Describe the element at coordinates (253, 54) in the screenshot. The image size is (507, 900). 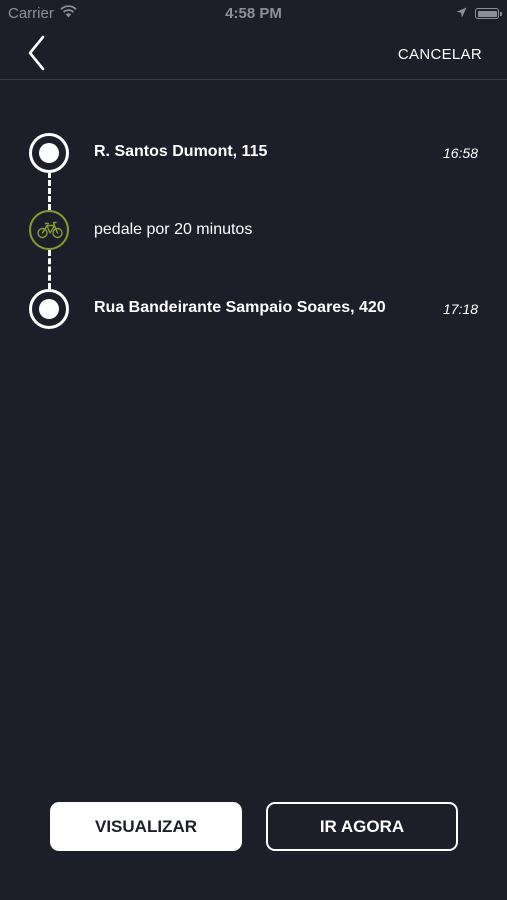
I see `navigation-bar: CANCELAR` at that location.